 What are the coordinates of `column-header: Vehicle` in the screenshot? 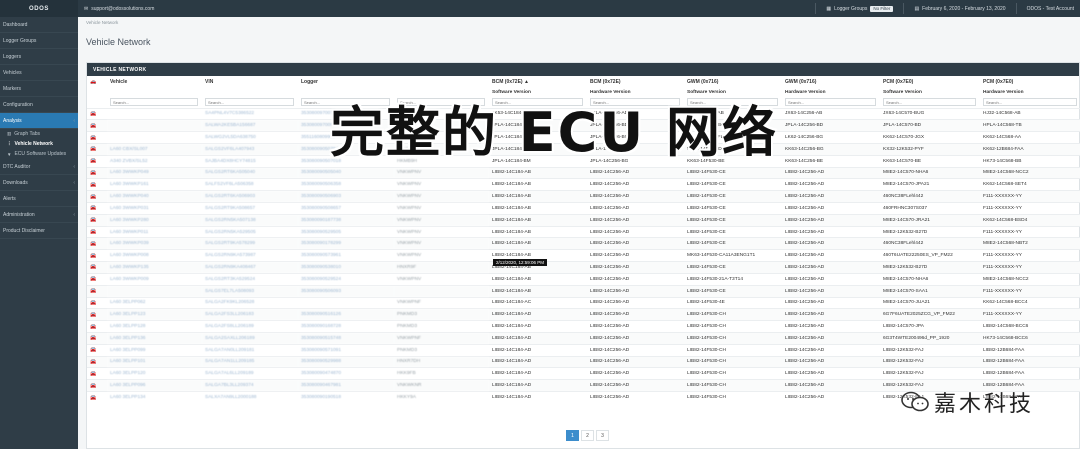 It's located at (154, 81).